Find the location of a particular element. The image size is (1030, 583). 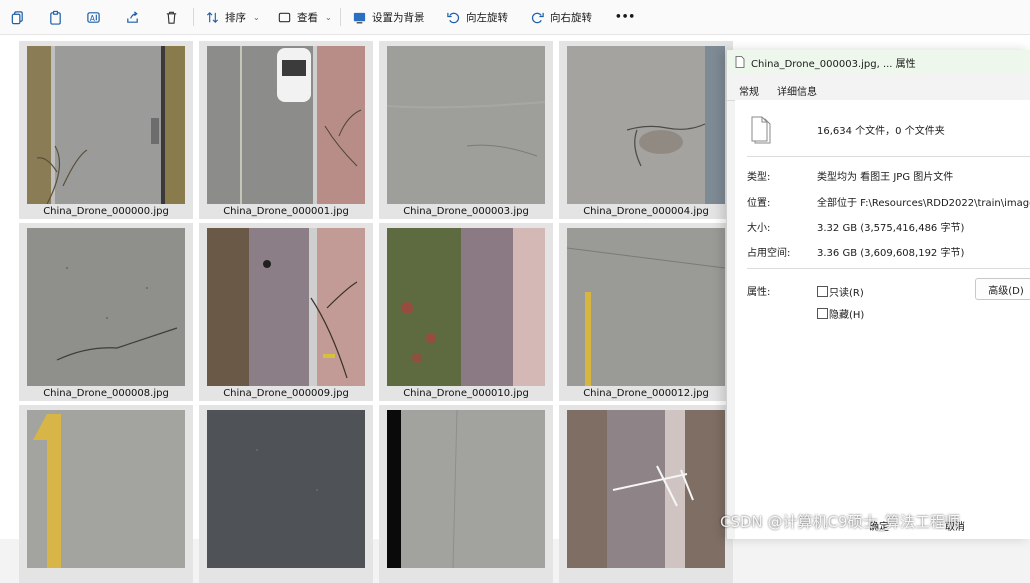

rotate-right-label: 向右旋转 is located at coordinates (571, 17).